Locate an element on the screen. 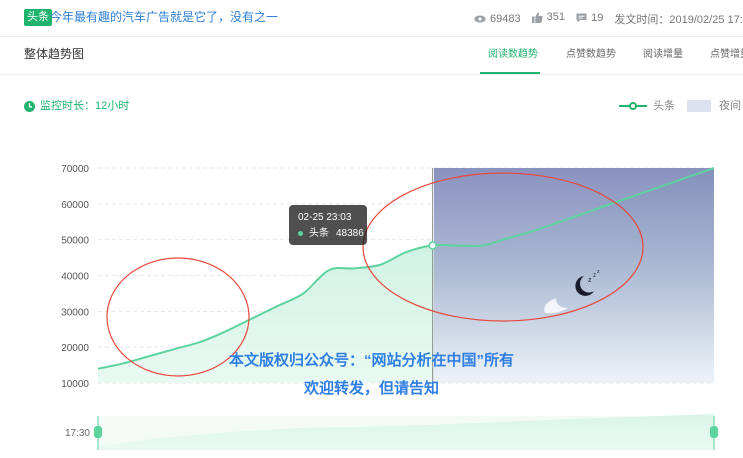 The height and width of the screenshot is (458, 743). tooltip-value: 48386 is located at coordinates (350, 233).